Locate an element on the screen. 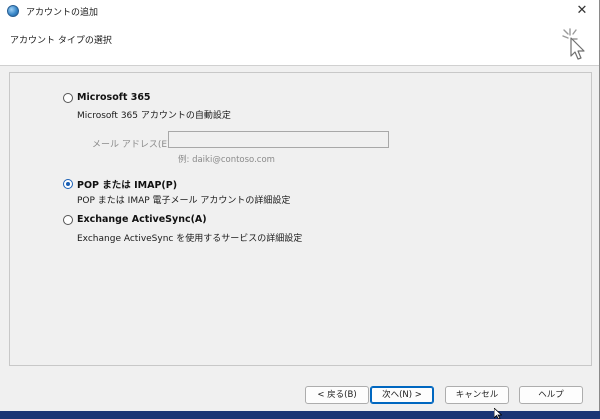 This screenshot has height=419, width=600. outlook-globe-icon is located at coordinates (13, 11).